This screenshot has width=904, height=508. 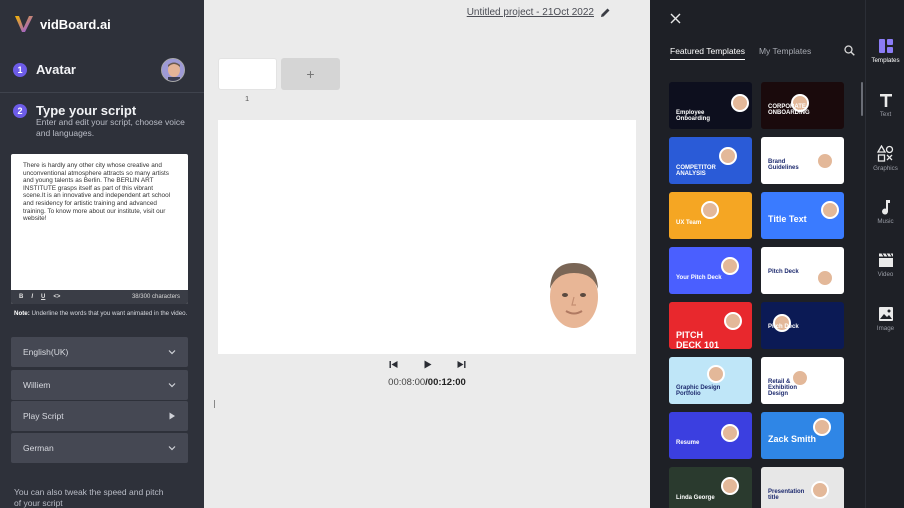 What do you see at coordinates (530, 12) in the screenshot?
I see `project-title: Untitled project - 21Oct 2022` at bounding box center [530, 12].